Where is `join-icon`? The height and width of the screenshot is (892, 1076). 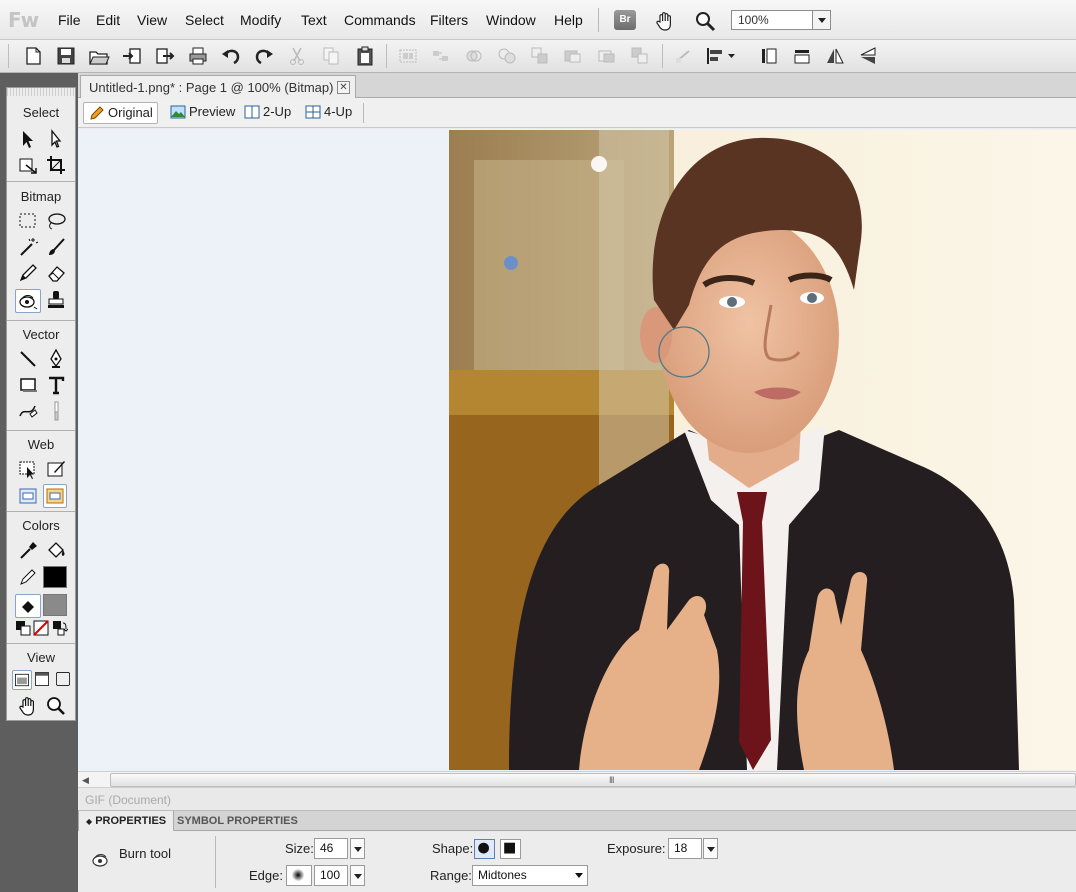 join-icon is located at coordinates (474, 56).